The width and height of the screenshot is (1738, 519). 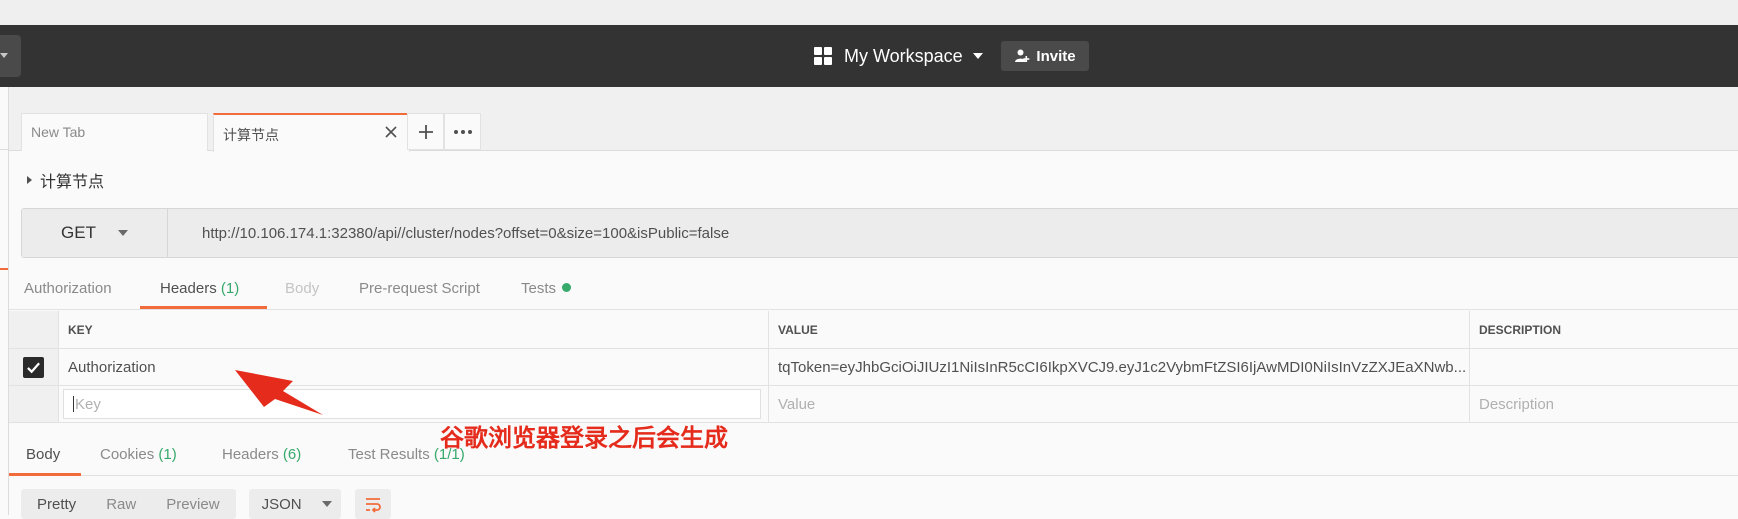 What do you see at coordinates (823, 56) in the screenshot?
I see `grid-icon` at bounding box center [823, 56].